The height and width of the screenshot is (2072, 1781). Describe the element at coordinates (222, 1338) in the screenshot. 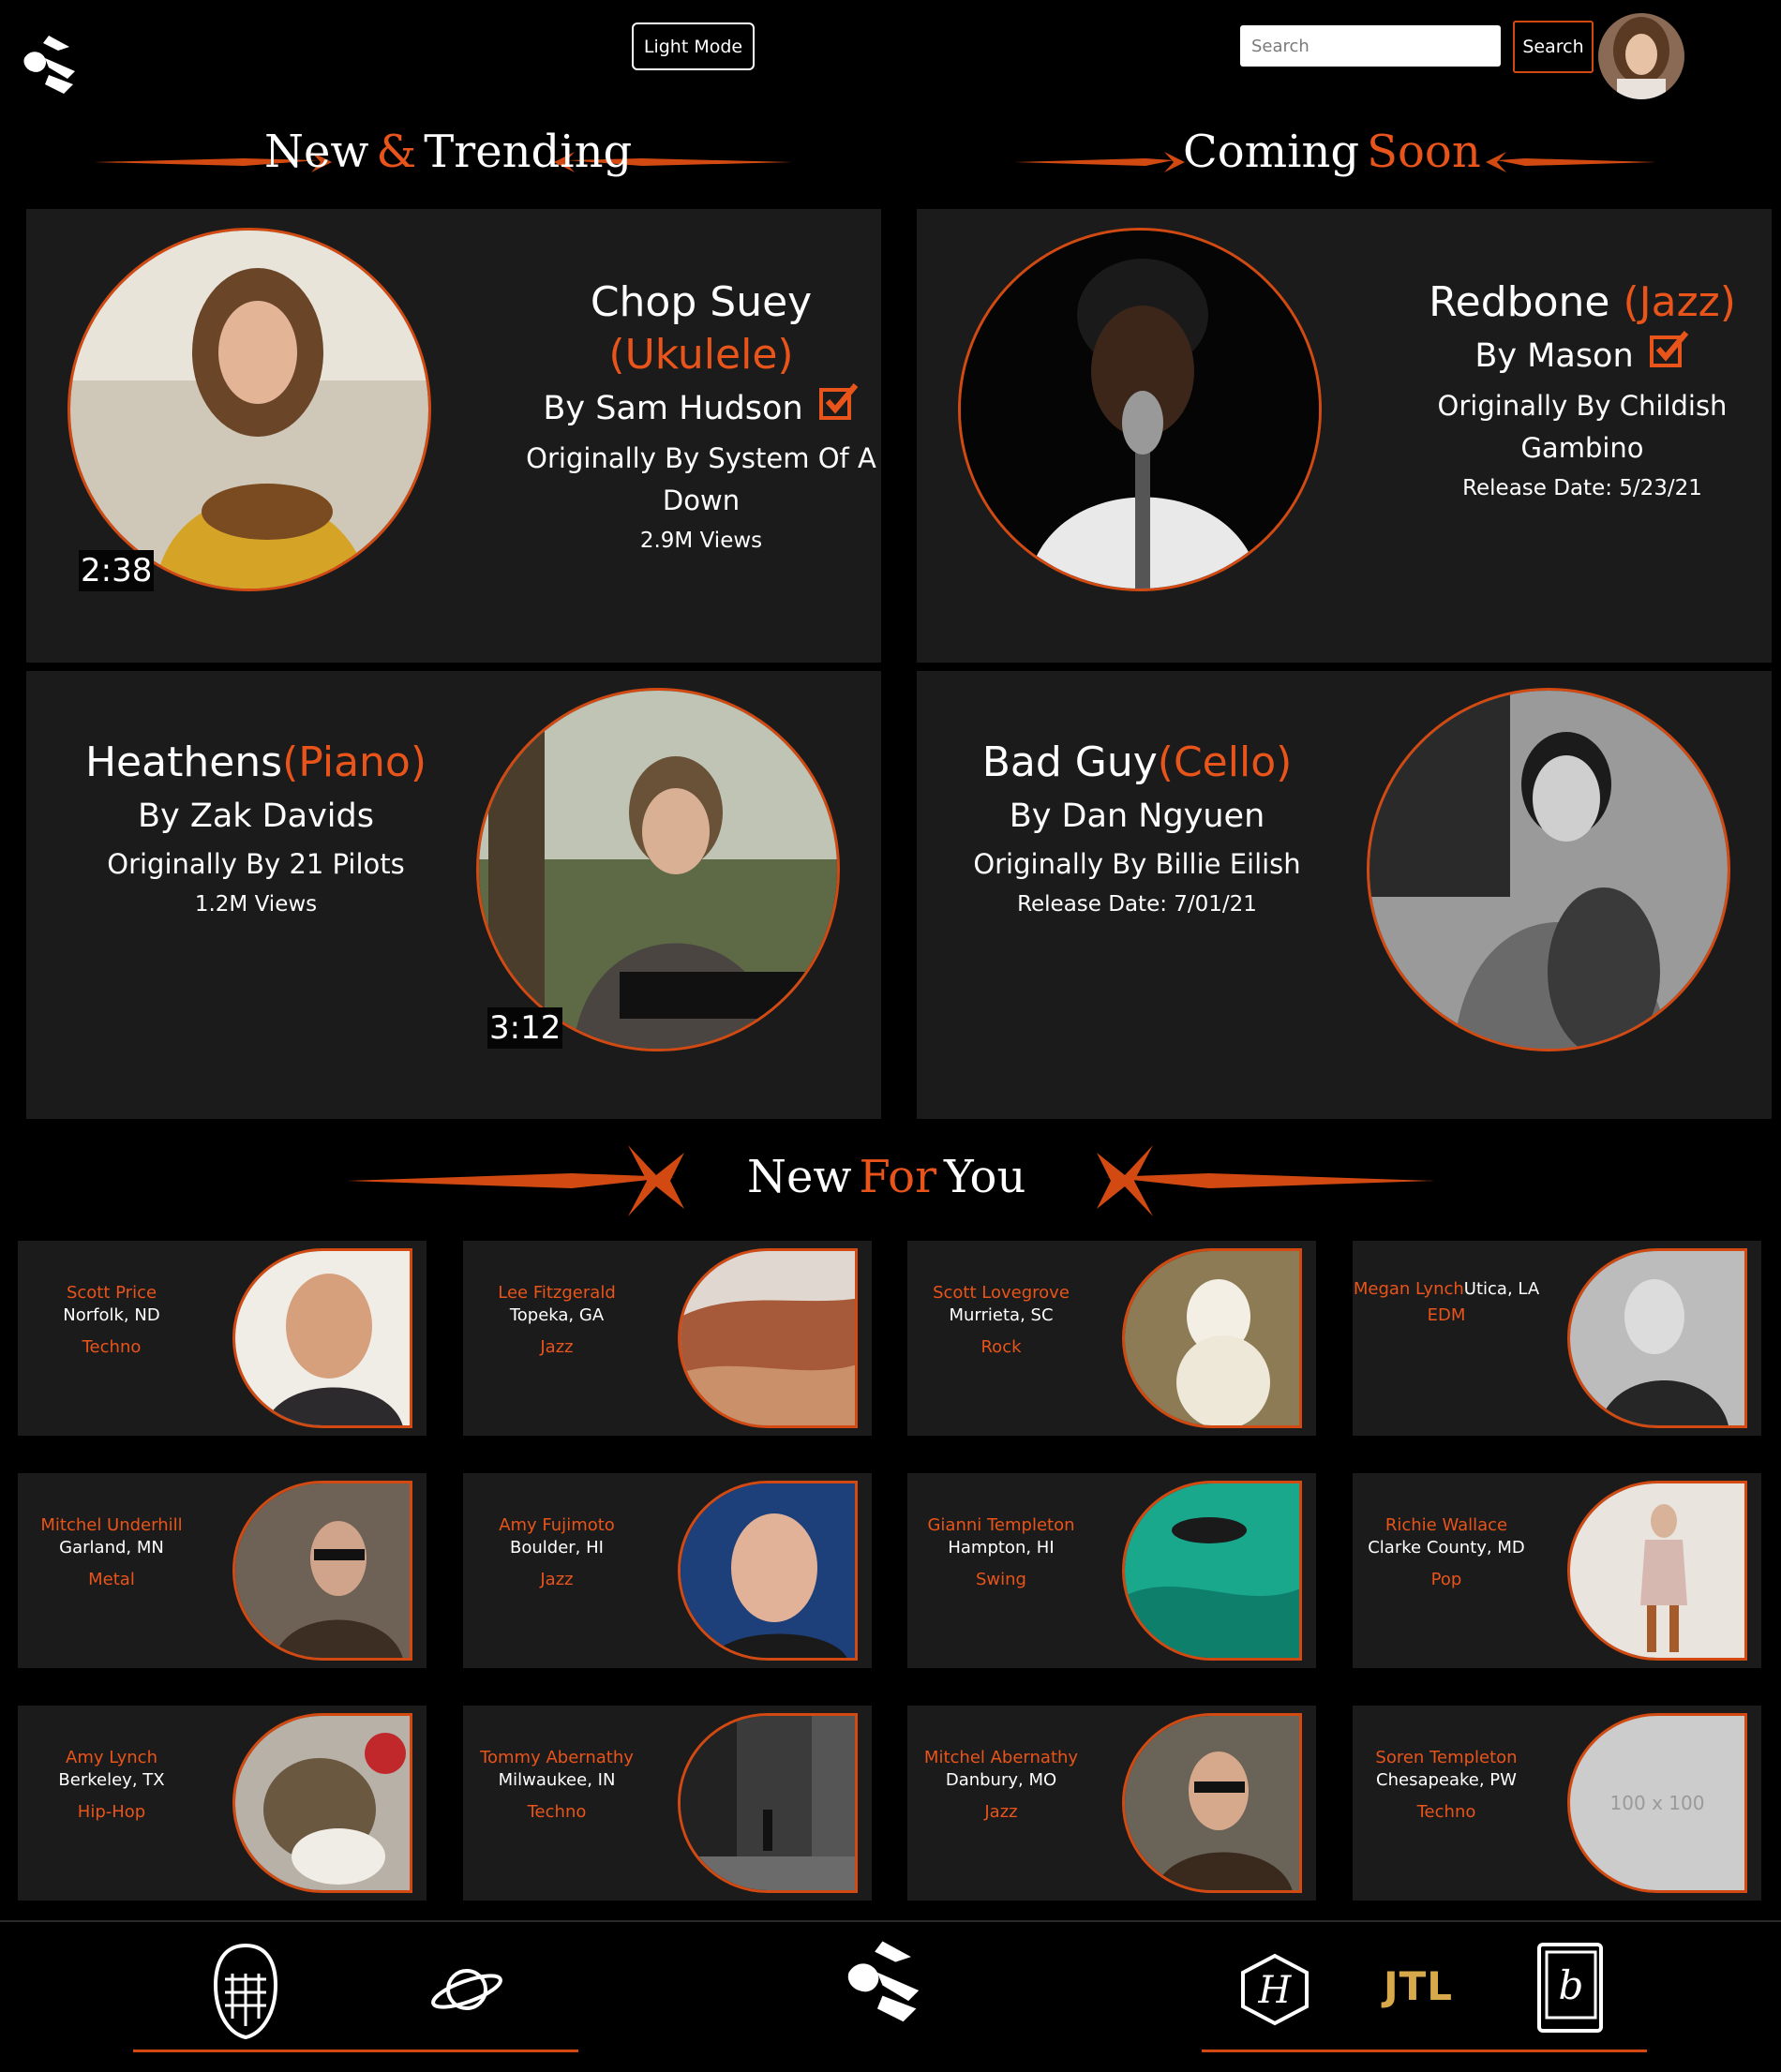

I see `artist-card: Scott Price Norfolk, ND Techno` at that location.